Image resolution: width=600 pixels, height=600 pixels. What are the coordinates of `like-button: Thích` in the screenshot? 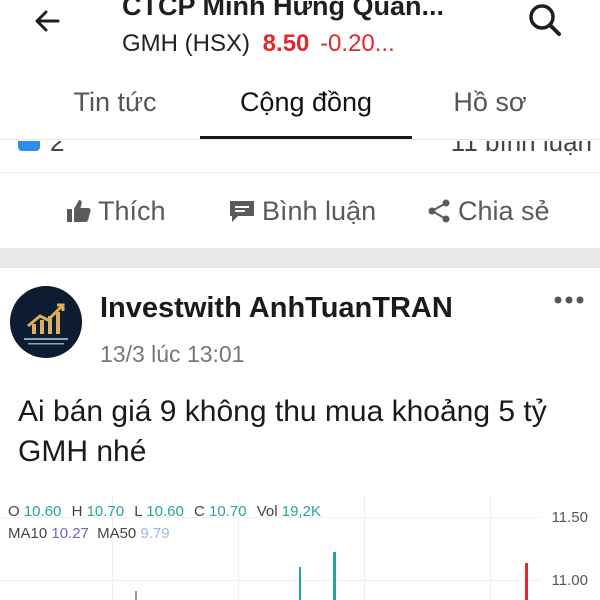 It's located at (116, 211).